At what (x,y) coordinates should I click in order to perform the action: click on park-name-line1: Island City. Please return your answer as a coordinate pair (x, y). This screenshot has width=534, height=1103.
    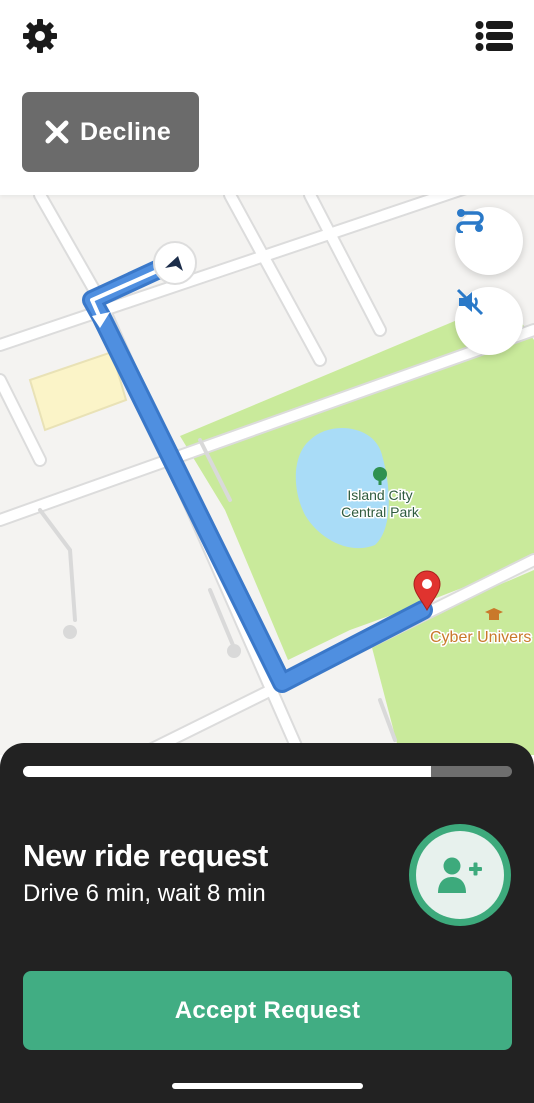
    Looking at the image, I should click on (379, 495).